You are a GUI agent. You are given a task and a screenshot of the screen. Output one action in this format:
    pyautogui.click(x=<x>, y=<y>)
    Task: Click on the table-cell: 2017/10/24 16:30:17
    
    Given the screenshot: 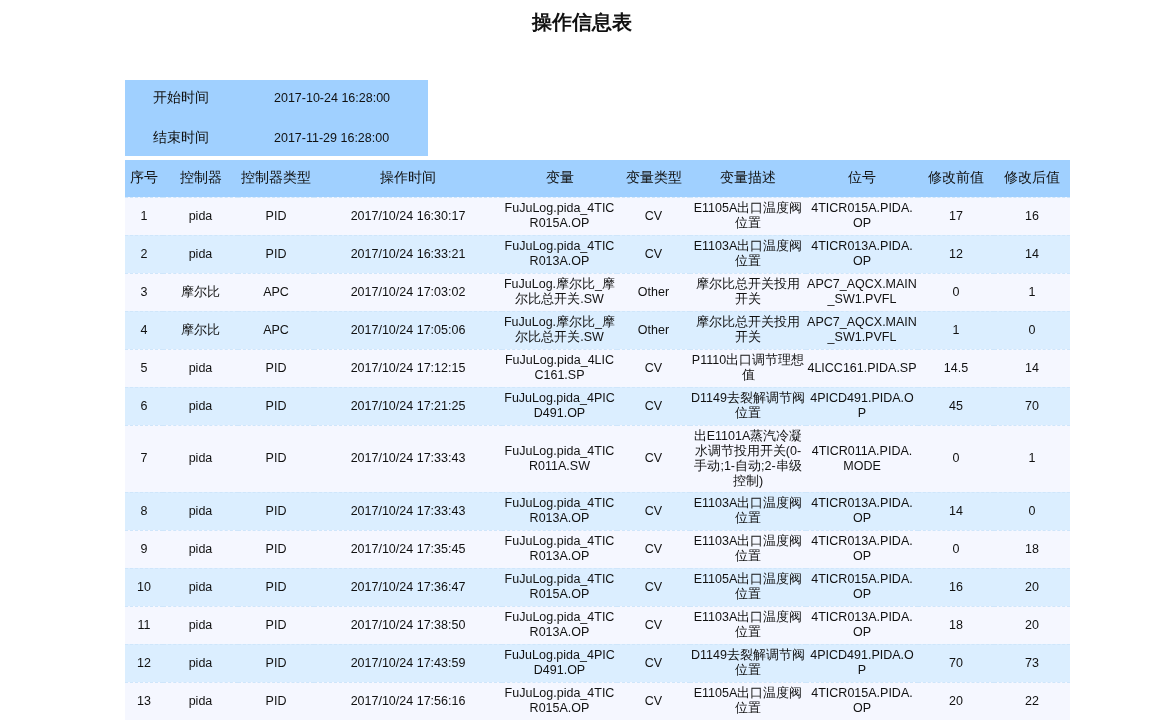 What is the action you would take?
    pyautogui.click(x=408, y=216)
    